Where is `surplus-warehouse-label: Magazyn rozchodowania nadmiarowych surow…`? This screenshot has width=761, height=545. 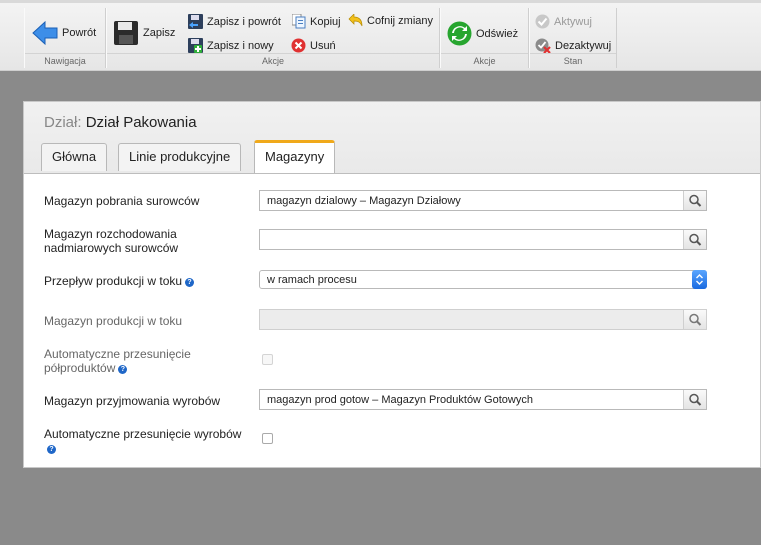
surplus-warehouse-label: Magazyn rozchodowania nadmiarowych surow… is located at coordinates (111, 241).